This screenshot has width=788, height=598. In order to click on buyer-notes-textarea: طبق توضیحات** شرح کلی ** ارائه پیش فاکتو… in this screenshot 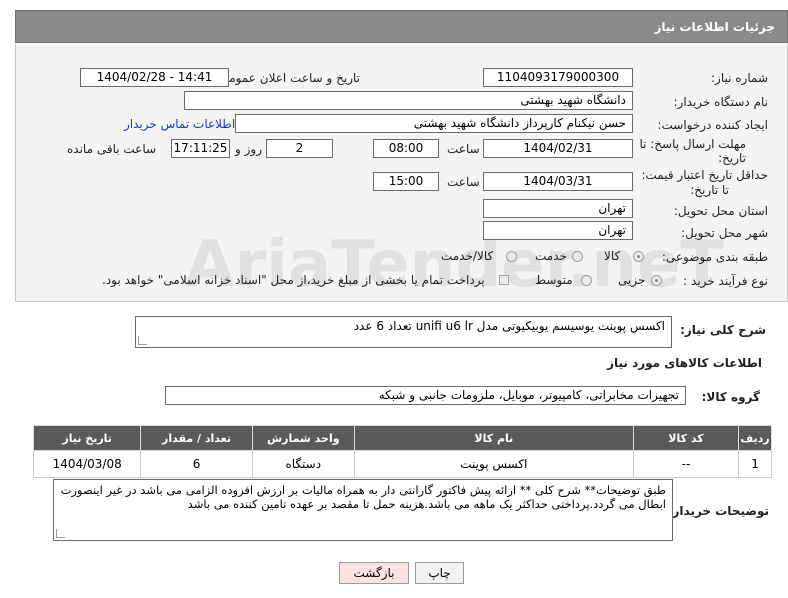, I will do `click(363, 510)`.